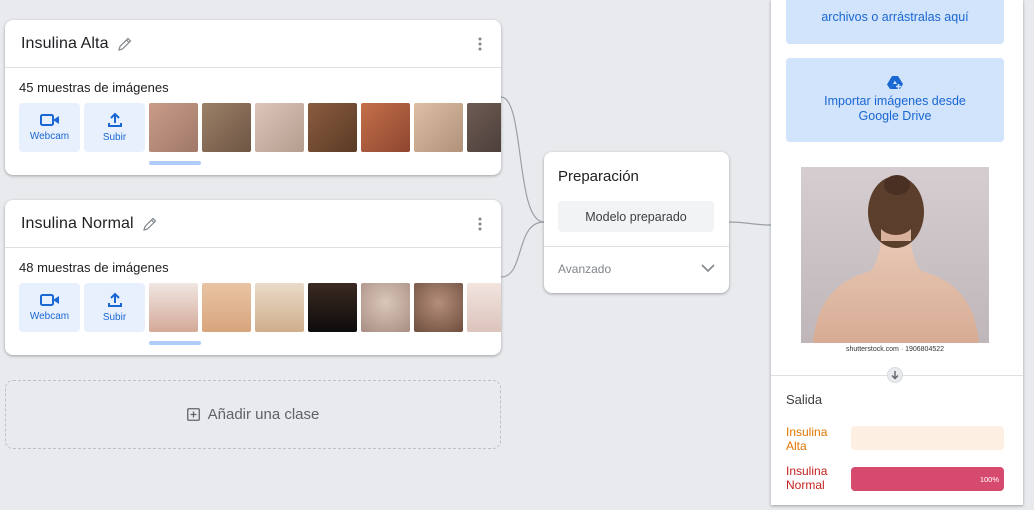 The image size is (1034, 510). What do you see at coordinates (895, 82) in the screenshot?
I see `google-drive-icon` at bounding box center [895, 82].